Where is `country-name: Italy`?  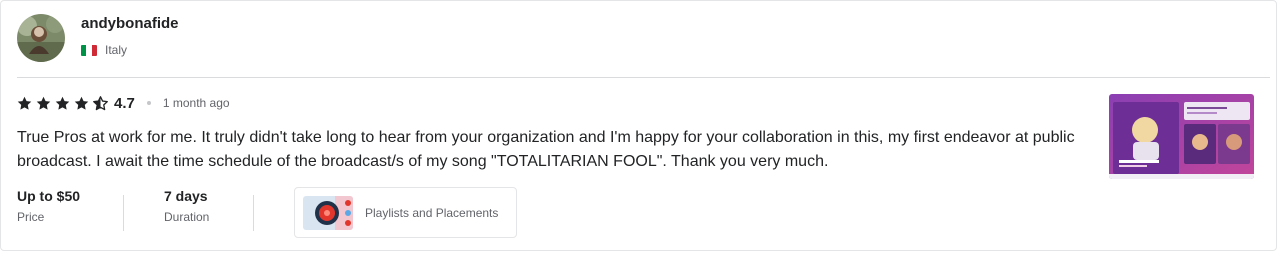
country-name: Italy is located at coordinates (116, 50).